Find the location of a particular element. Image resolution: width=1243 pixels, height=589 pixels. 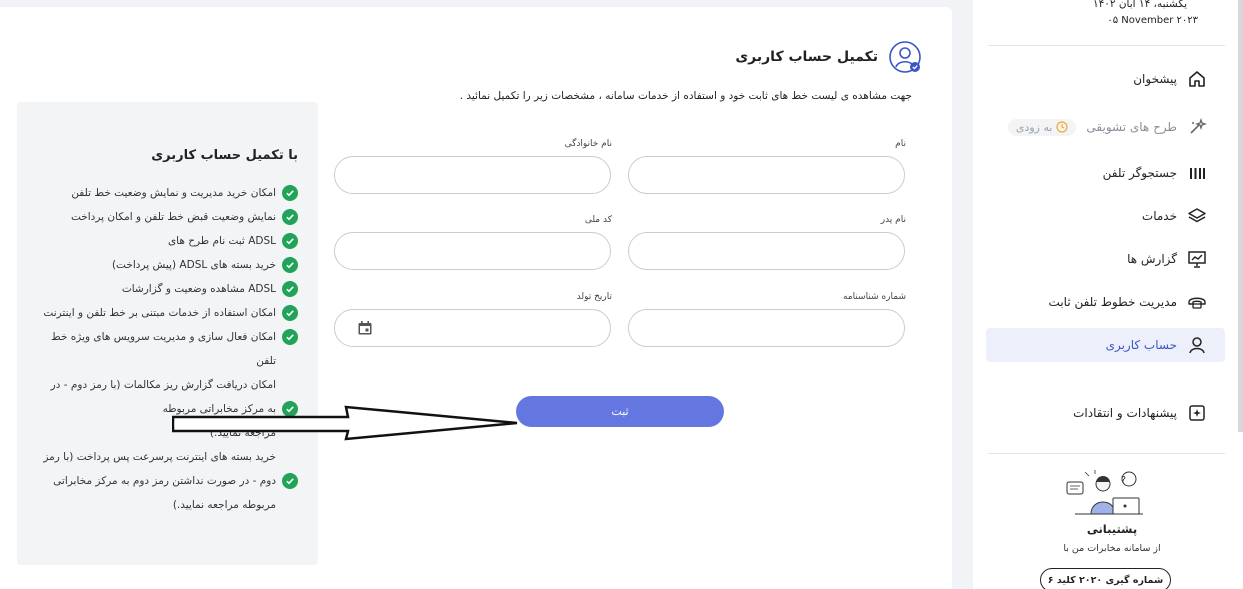

sidebar-item-incentives: طرح های تشویقی به زودی is located at coordinates (1105, 127).